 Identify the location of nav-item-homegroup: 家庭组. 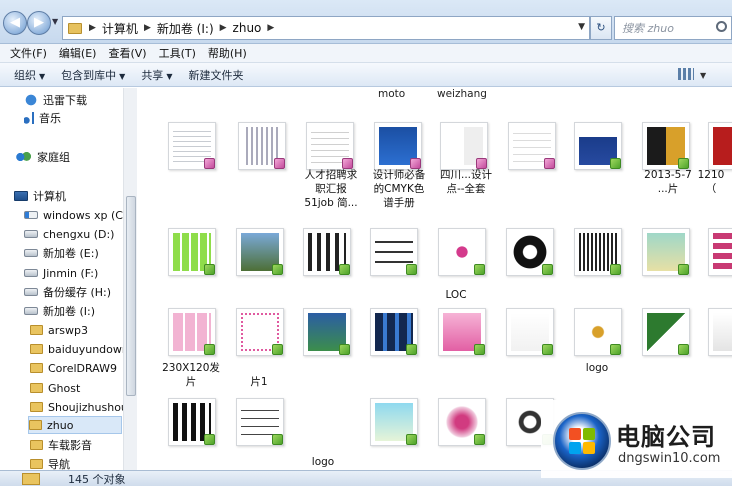
(42, 157).